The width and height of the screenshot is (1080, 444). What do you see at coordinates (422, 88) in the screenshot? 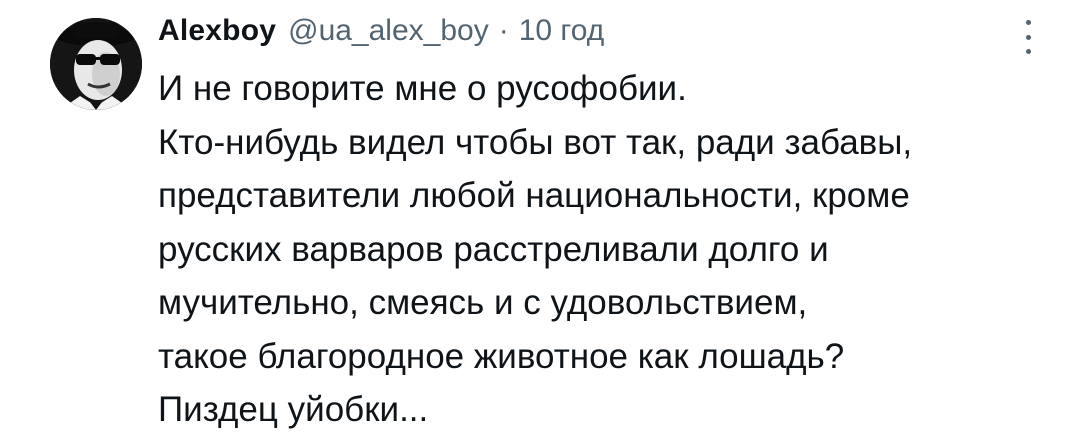
I see `tweet-text-line: И не говорите мне о русофобии.` at bounding box center [422, 88].